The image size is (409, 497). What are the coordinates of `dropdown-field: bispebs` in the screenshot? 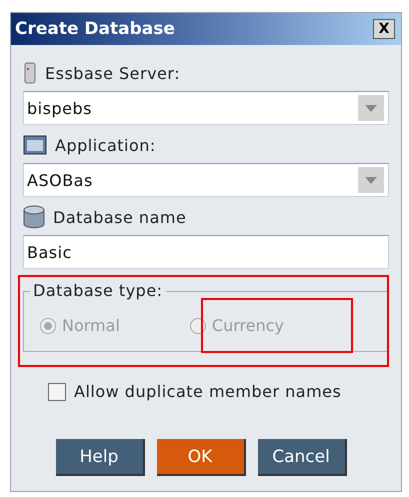 It's located at (206, 108).